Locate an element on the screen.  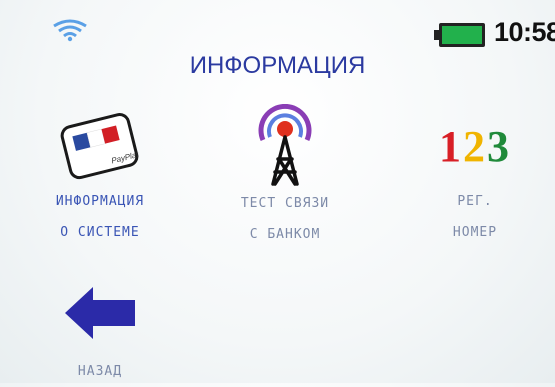
clock: 10:58 is located at coordinates (524, 32).